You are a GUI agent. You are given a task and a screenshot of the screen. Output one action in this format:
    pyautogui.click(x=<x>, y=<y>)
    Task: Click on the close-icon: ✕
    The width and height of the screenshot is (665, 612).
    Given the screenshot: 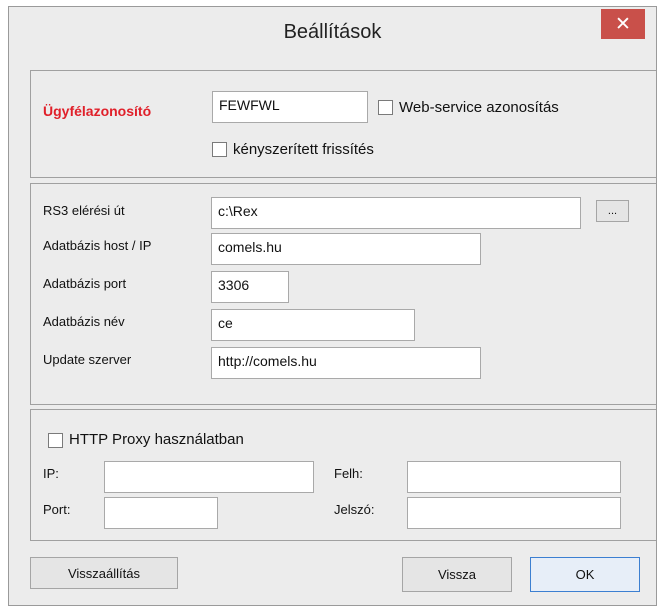 What is the action you would take?
    pyautogui.click(x=623, y=24)
    